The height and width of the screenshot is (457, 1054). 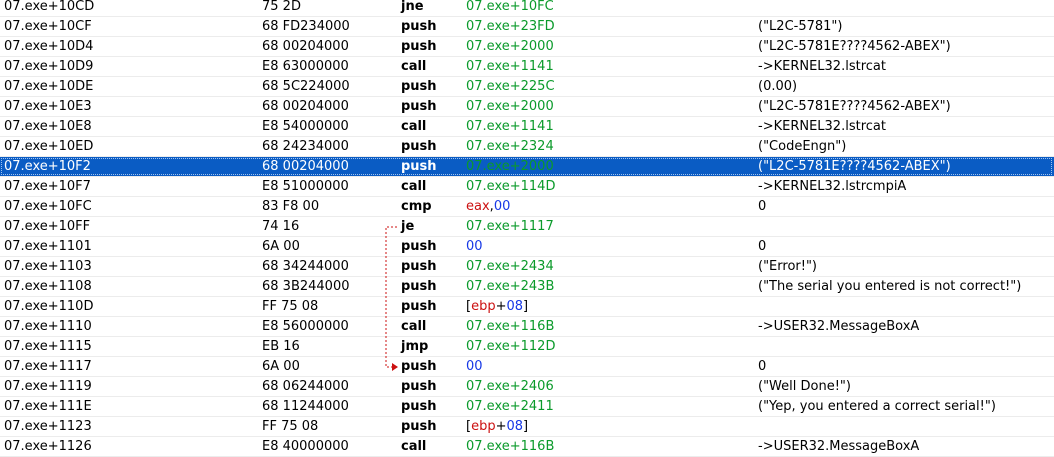 I want to click on mnemonic-cell: je, so click(x=408, y=226).